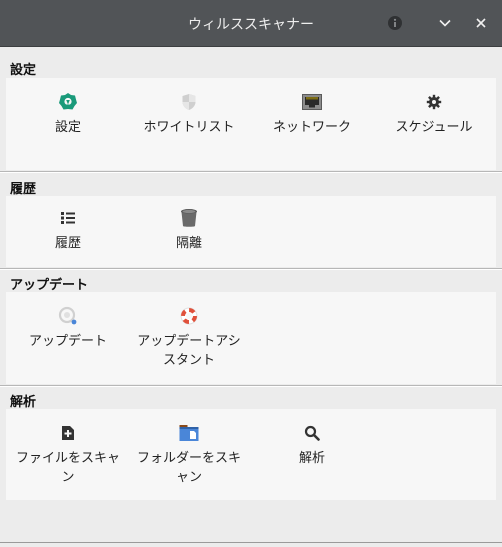 This screenshot has width=502, height=547. What do you see at coordinates (251, 542) in the screenshot?
I see `window-bottom-border` at bounding box center [251, 542].